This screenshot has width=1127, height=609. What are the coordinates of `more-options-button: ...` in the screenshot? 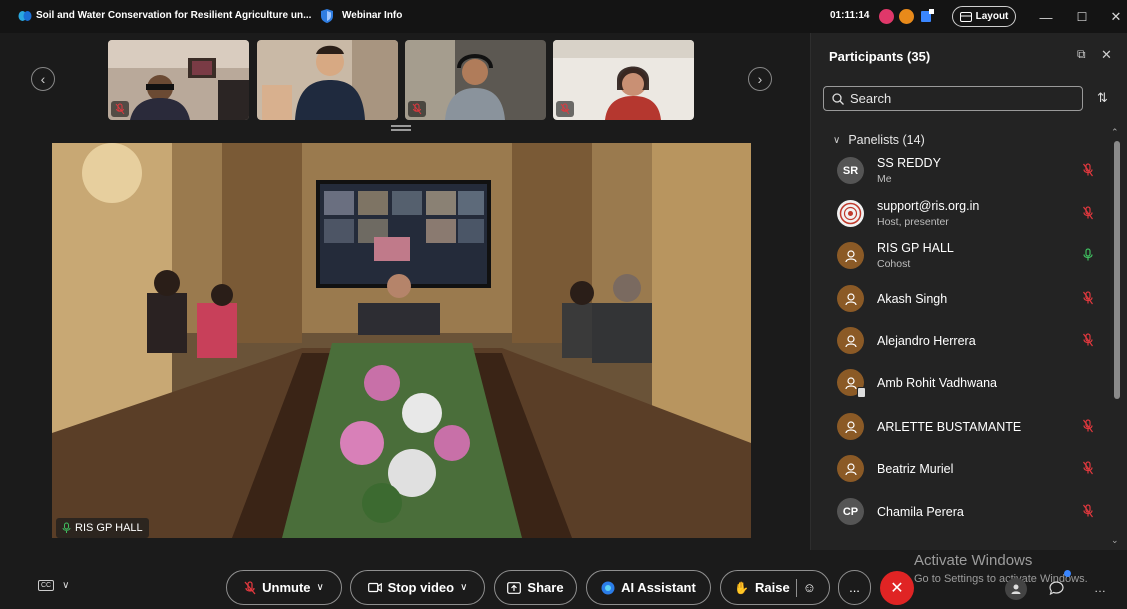 It's located at (854, 587).